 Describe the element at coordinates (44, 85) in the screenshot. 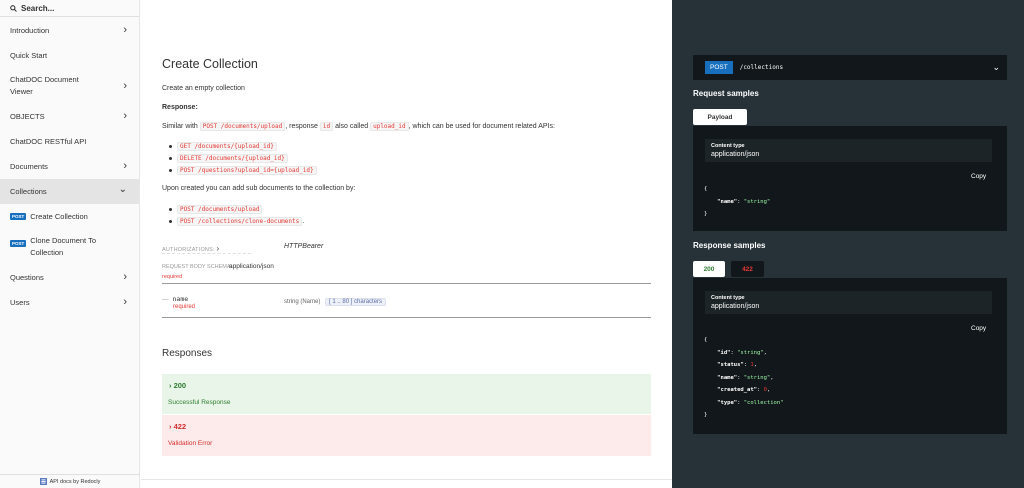

I see `sidebar-item-label: ChatDOC Document Viewer` at that location.